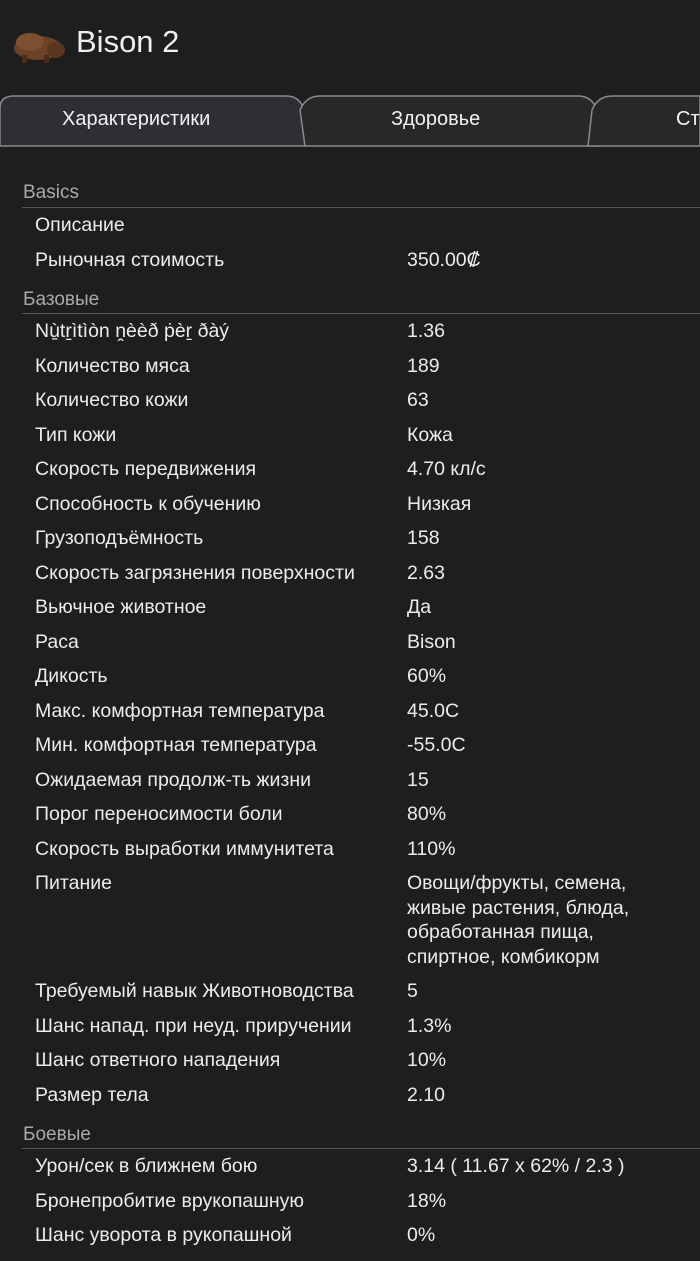 This screenshot has width=700, height=1261. Describe the element at coordinates (112, 365) in the screenshot. I see `stat-label: Количество мяса` at that location.